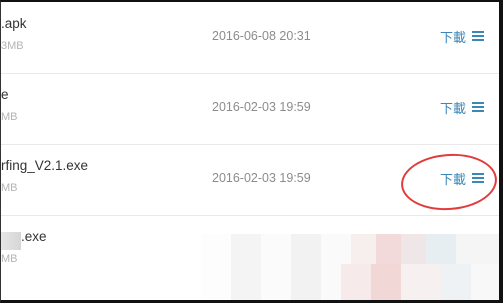 The image size is (503, 303). Describe the element at coordinates (420, 282) in the screenshot. I see `redaction-pixelation` at that location.